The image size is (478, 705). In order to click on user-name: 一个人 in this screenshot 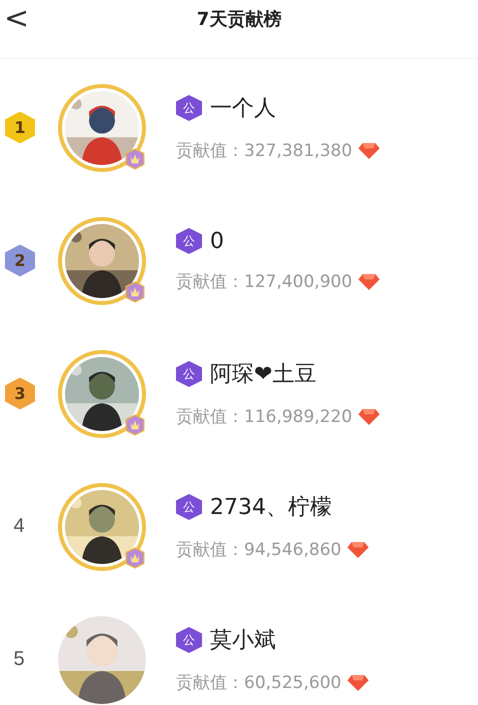, I will do `click(243, 109)`.